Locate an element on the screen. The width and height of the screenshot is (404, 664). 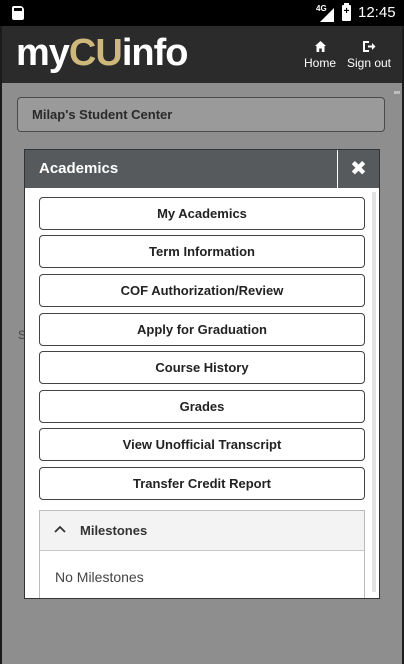
chevron-up-icon is located at coordinates (60, 530).